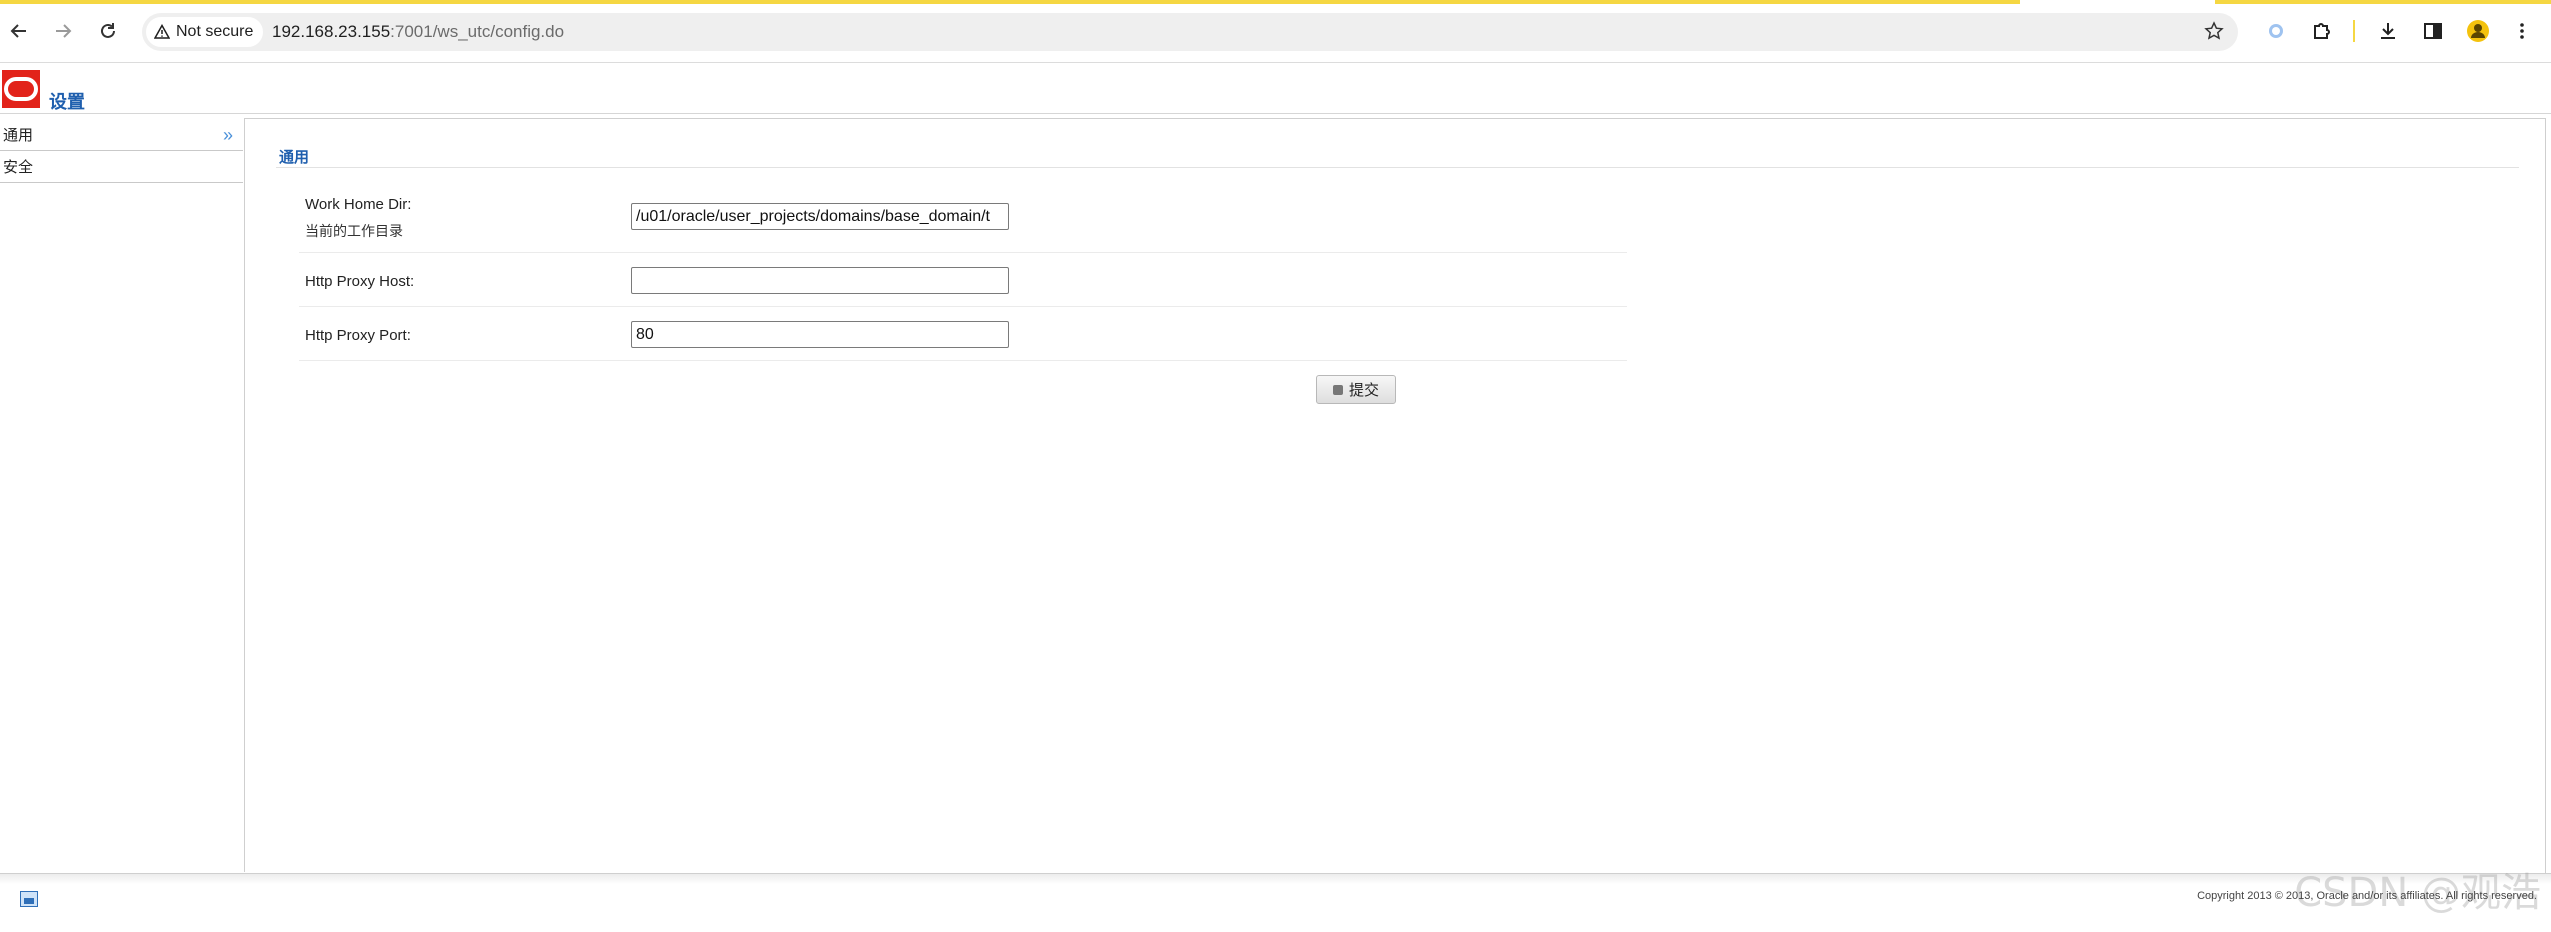  Describe the element at coordinates (1337, 389) in the screenshot. I see `save-icon` at that location.